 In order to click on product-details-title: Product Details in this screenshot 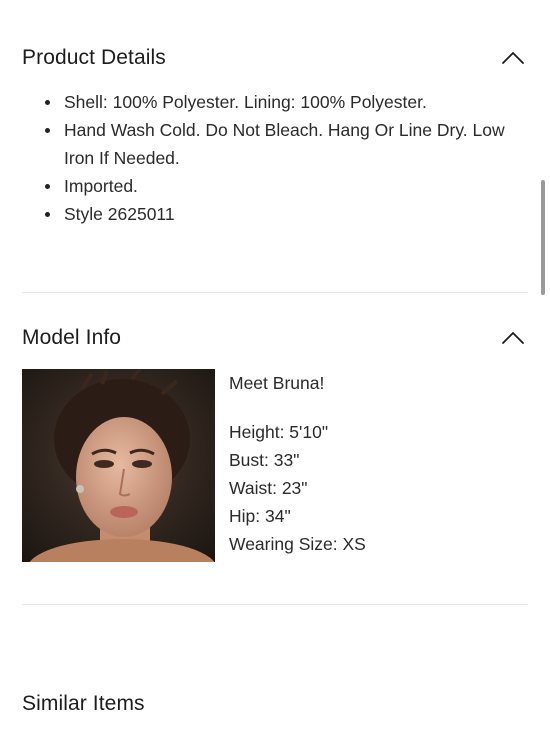, I will do `click(94, 57)`.